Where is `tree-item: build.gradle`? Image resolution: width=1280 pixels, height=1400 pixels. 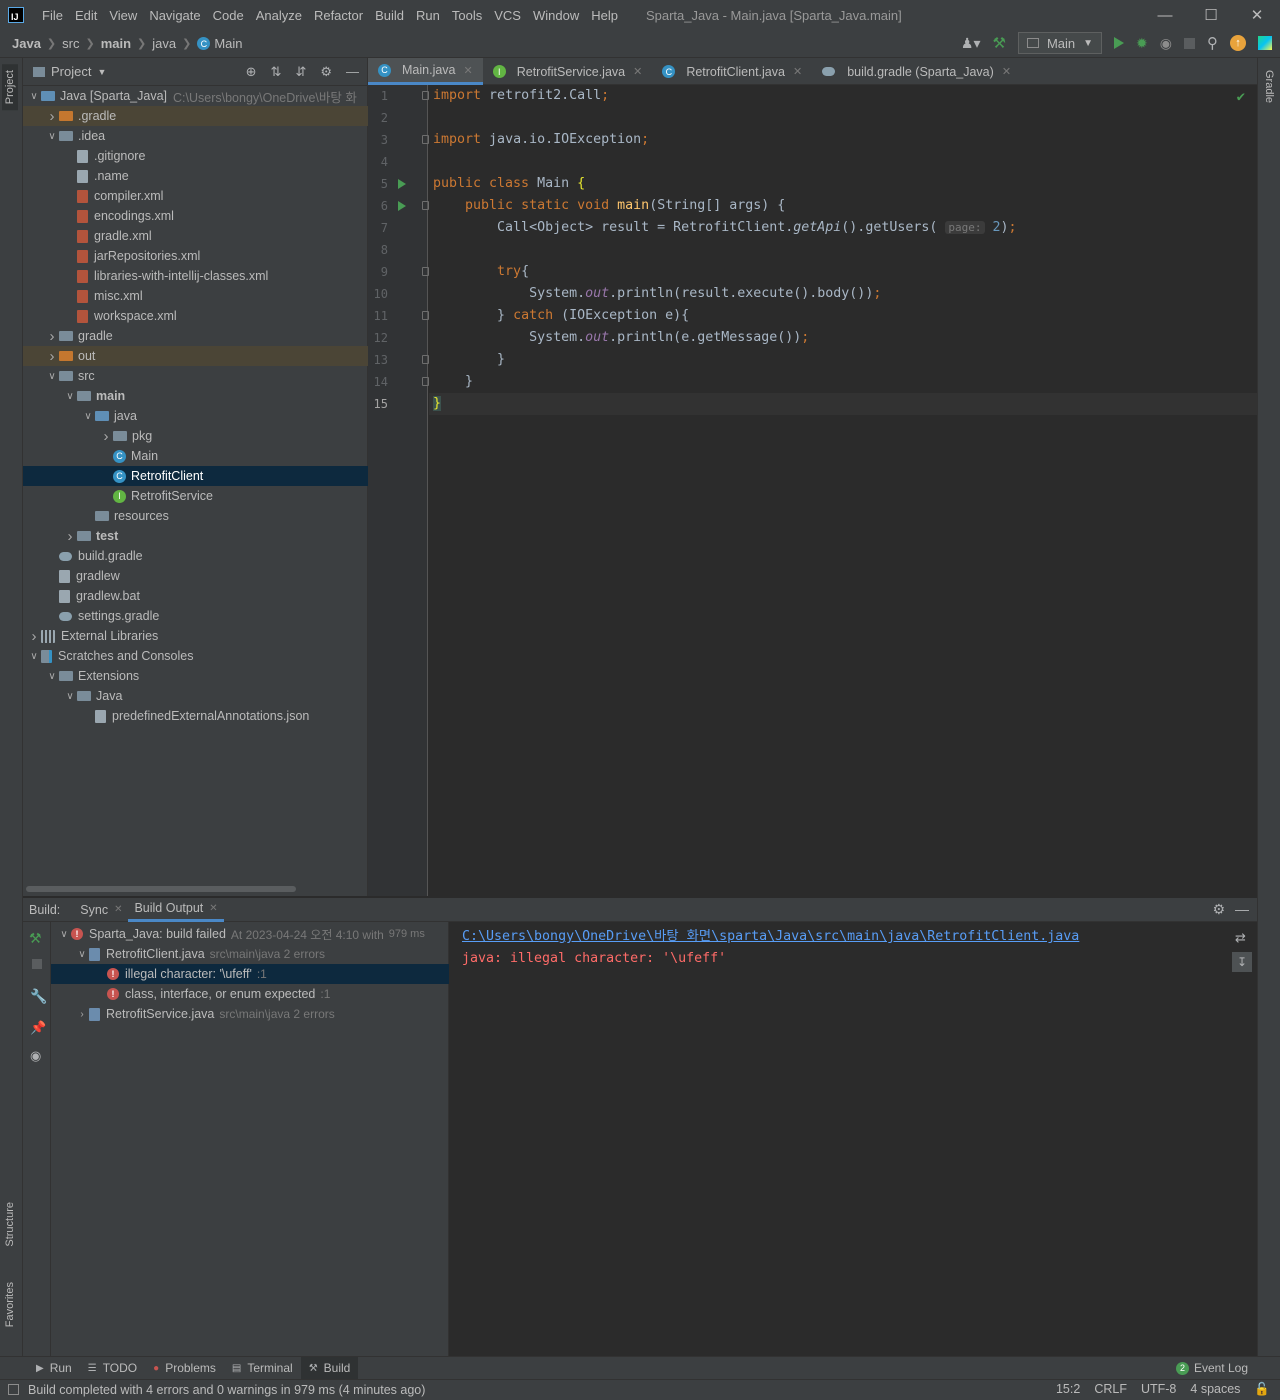
tree-item: build.gradle is located at coordinates (195, 556).